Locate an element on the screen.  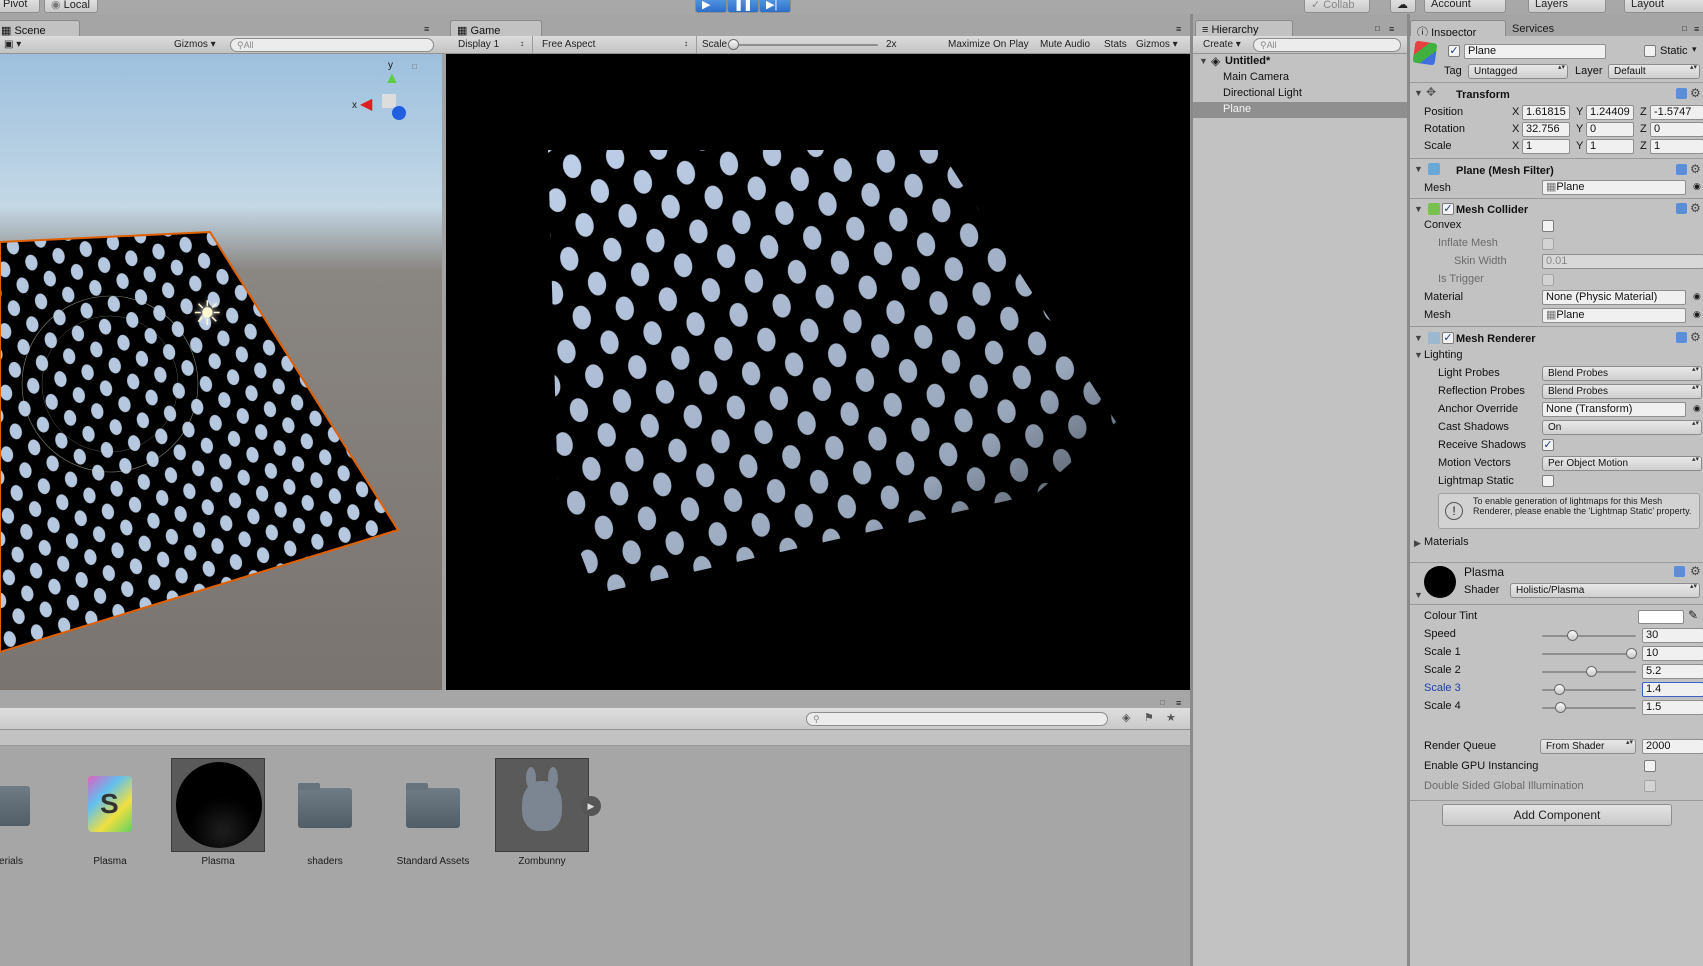
hierarchy-item-directional-light: Directional Light is located at coordinates (1300, 94).